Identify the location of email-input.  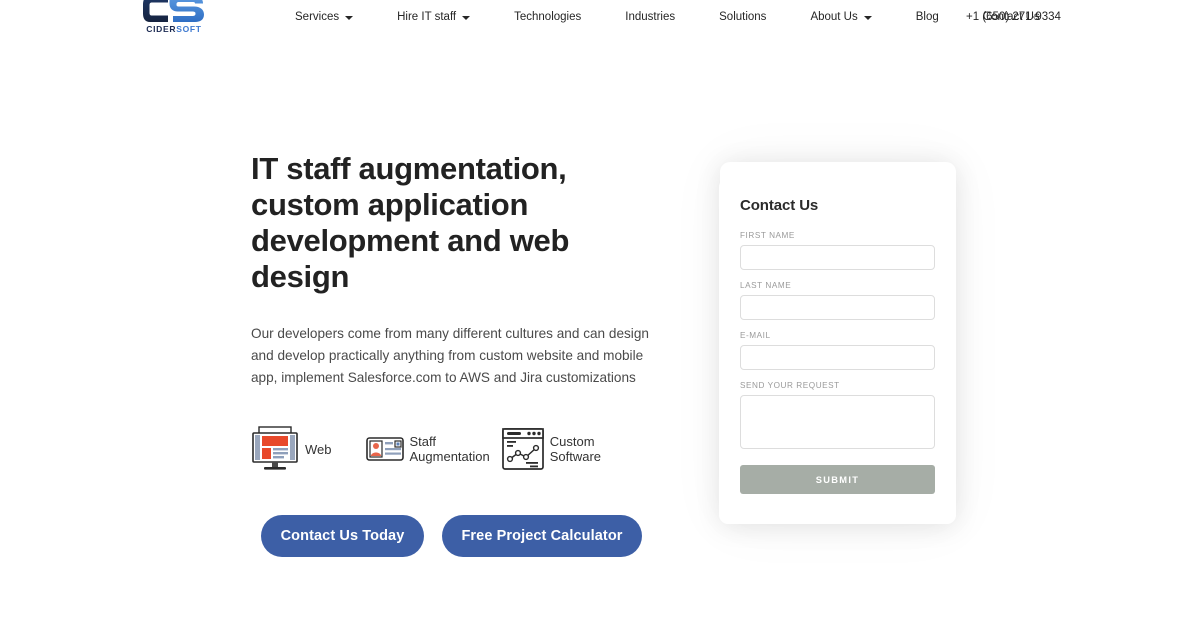
(837, 357).